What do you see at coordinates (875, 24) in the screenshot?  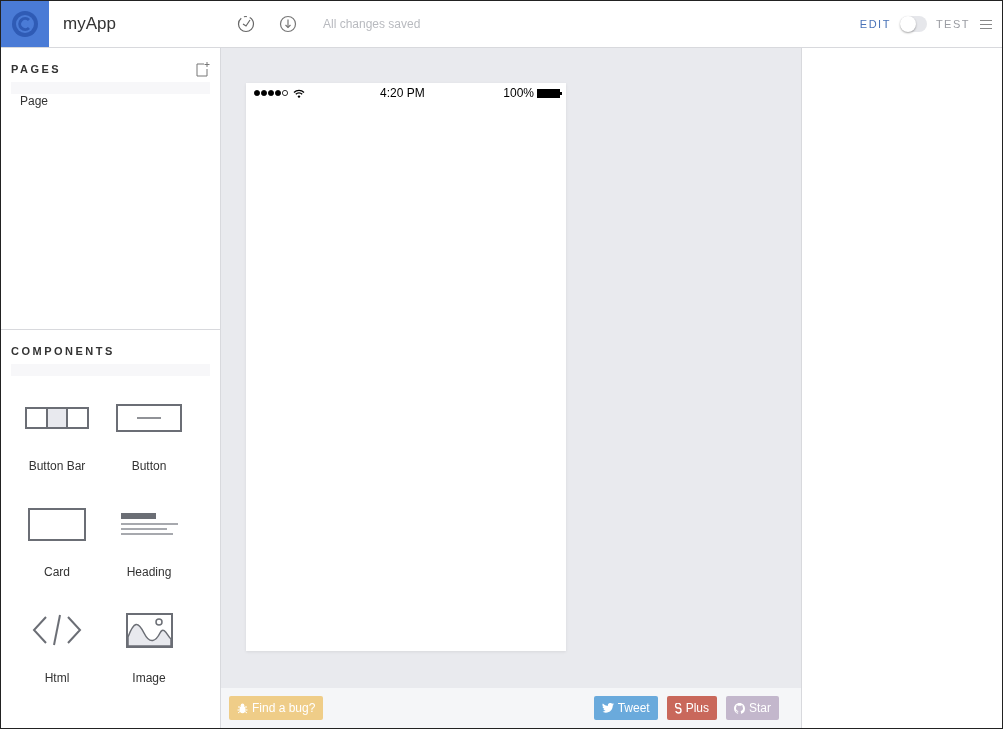 I see `mode-tab: EDIT` at bounding box center [875, 24].